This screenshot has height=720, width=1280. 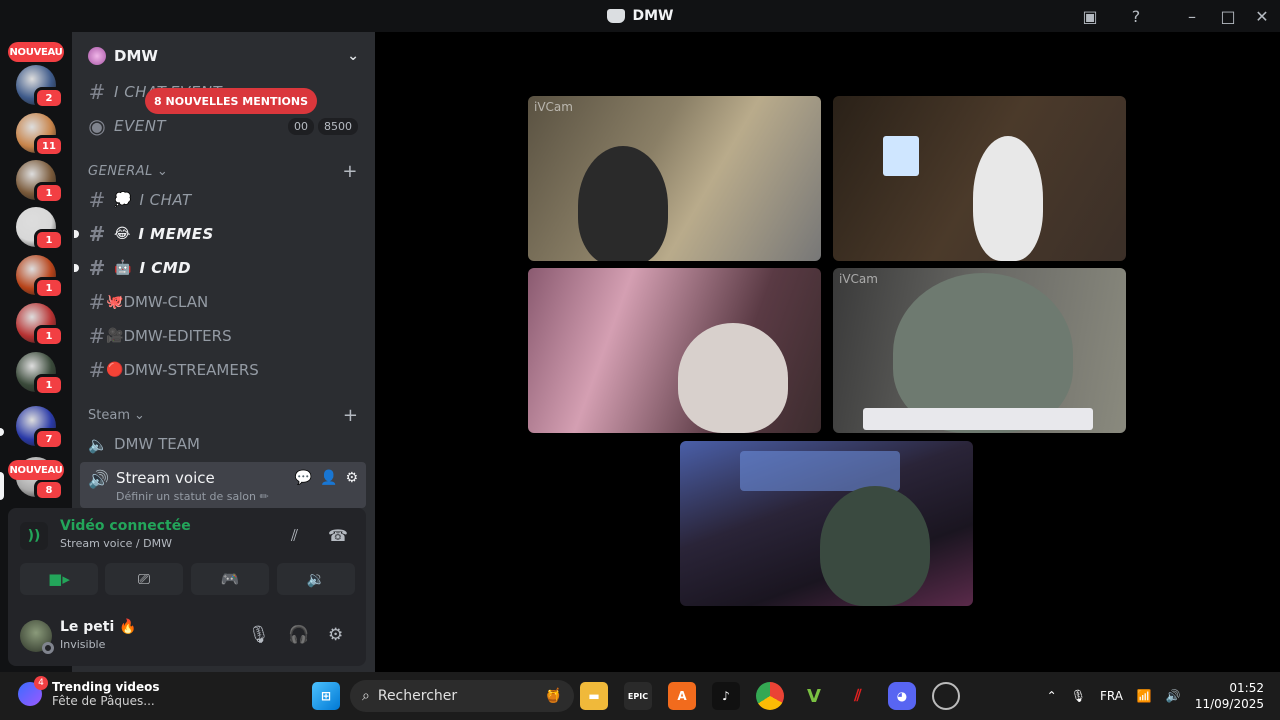 What do you see at coordinates (294, 536) in the screenshot?
I see `noise-suppression-icon: ⫽` at bounding box center [294, 536].